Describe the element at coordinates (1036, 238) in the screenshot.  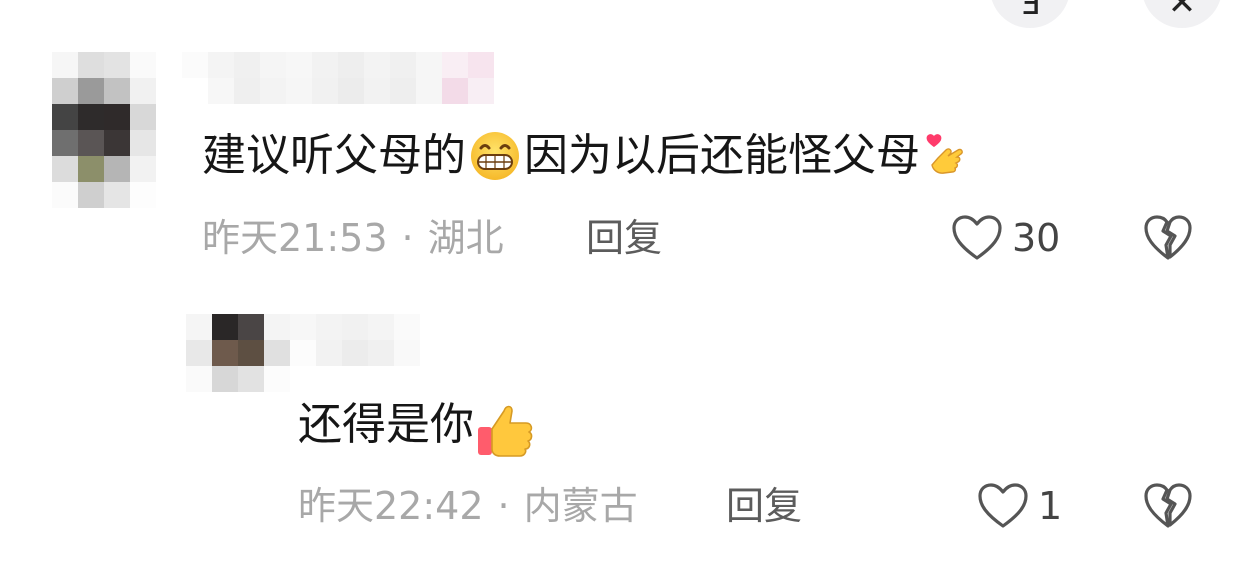
I see `like-count: 30` at that location.